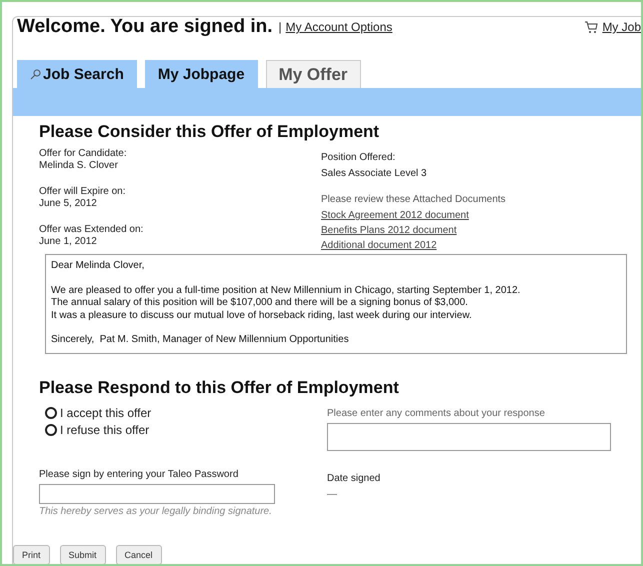  I want to click on document-link: Stock Agreement 2012 document, so click(481, 215).